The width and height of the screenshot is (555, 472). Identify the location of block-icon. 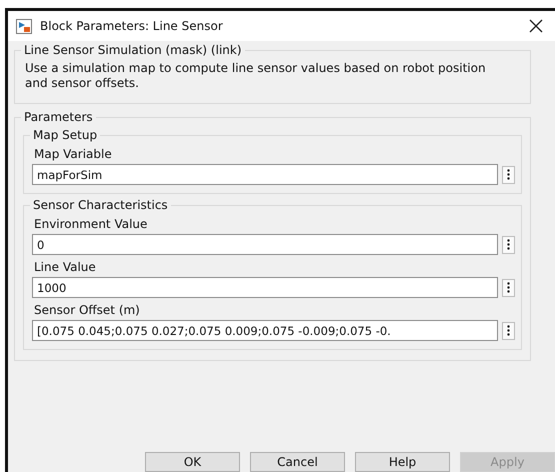
(24, 26).